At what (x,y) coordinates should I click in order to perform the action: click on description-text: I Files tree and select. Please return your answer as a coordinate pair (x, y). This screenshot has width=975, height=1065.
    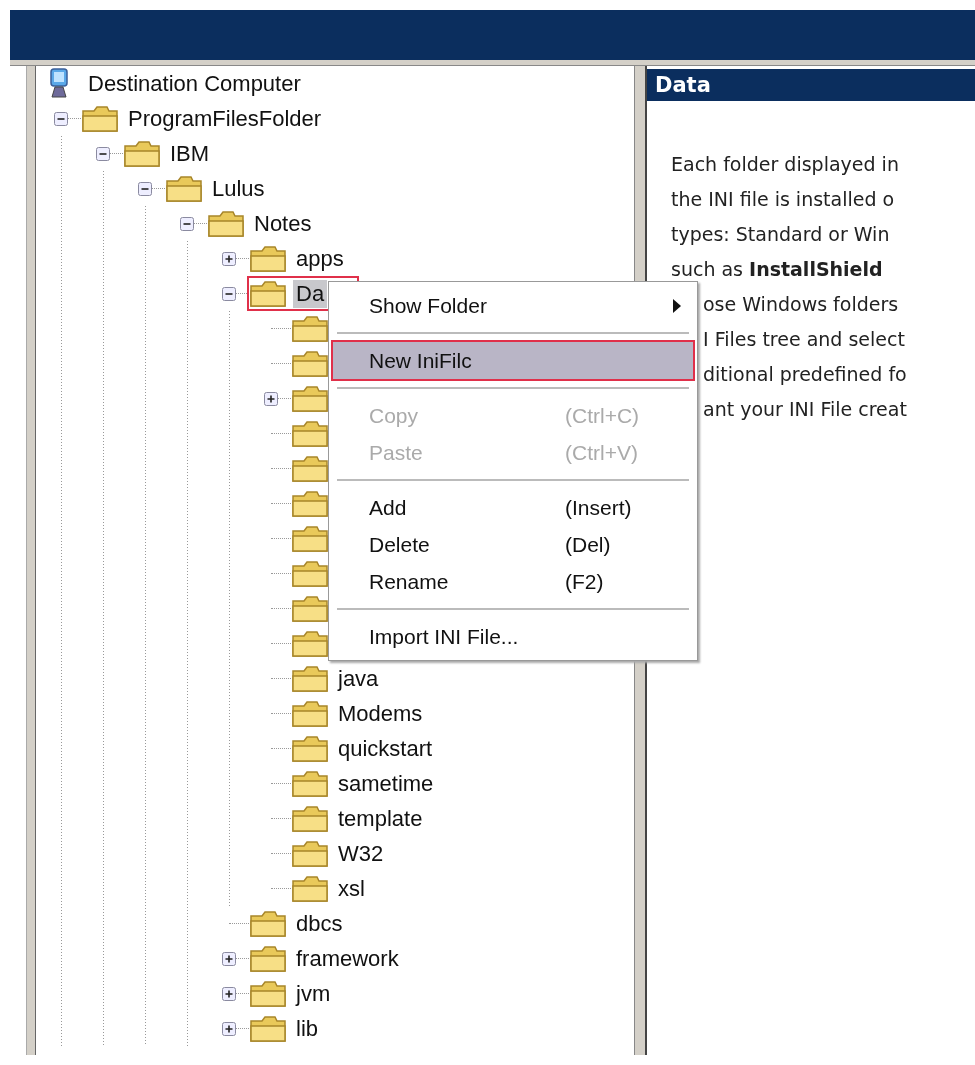
    Looking at the image, I should click on (804, 339).